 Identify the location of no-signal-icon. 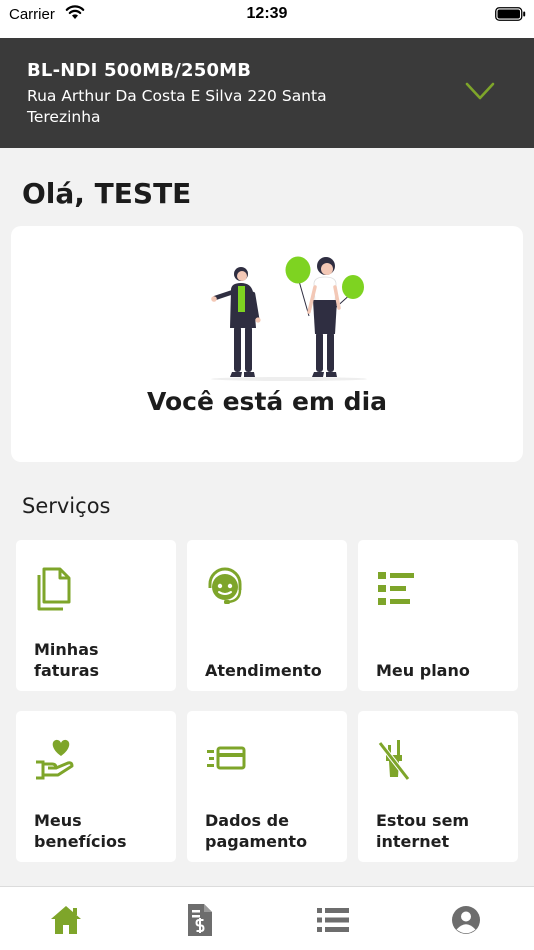
(394, 760).